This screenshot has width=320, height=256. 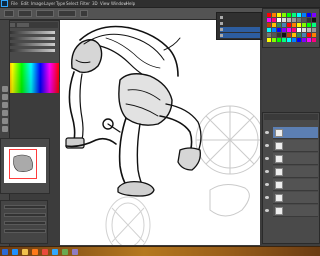 I want to click on slider-alpha, so click(x=30, y=50).